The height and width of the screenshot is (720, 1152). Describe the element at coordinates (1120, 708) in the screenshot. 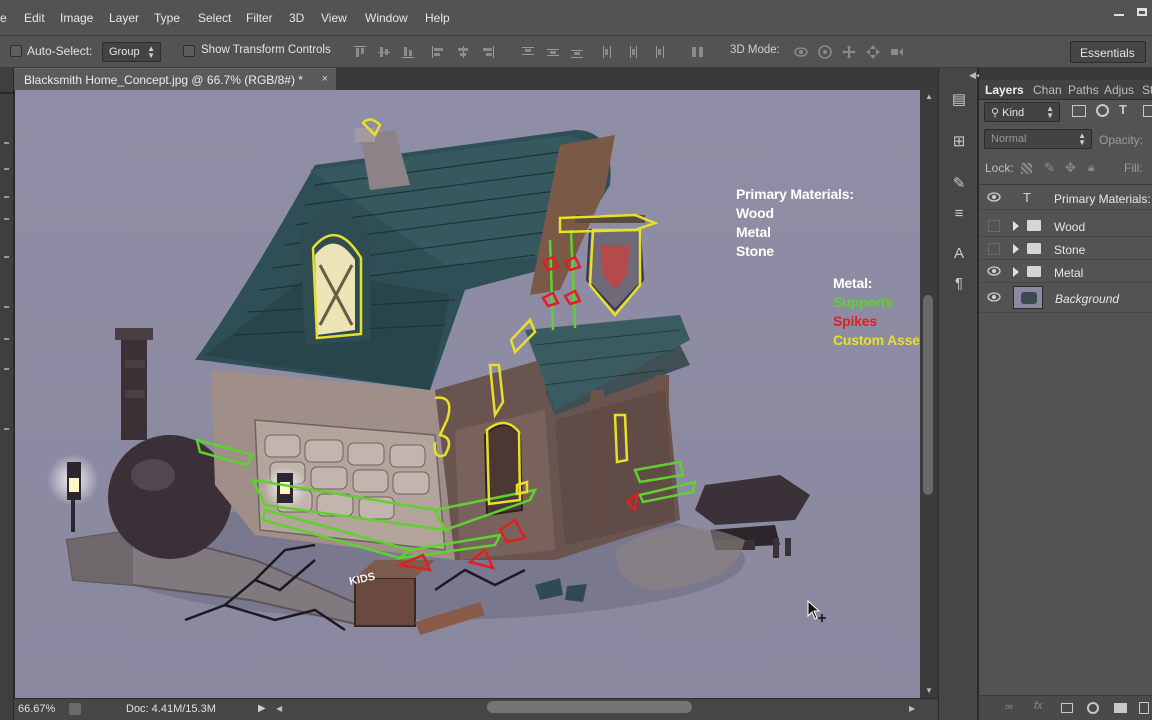

I see `new-group-icon` at that location.